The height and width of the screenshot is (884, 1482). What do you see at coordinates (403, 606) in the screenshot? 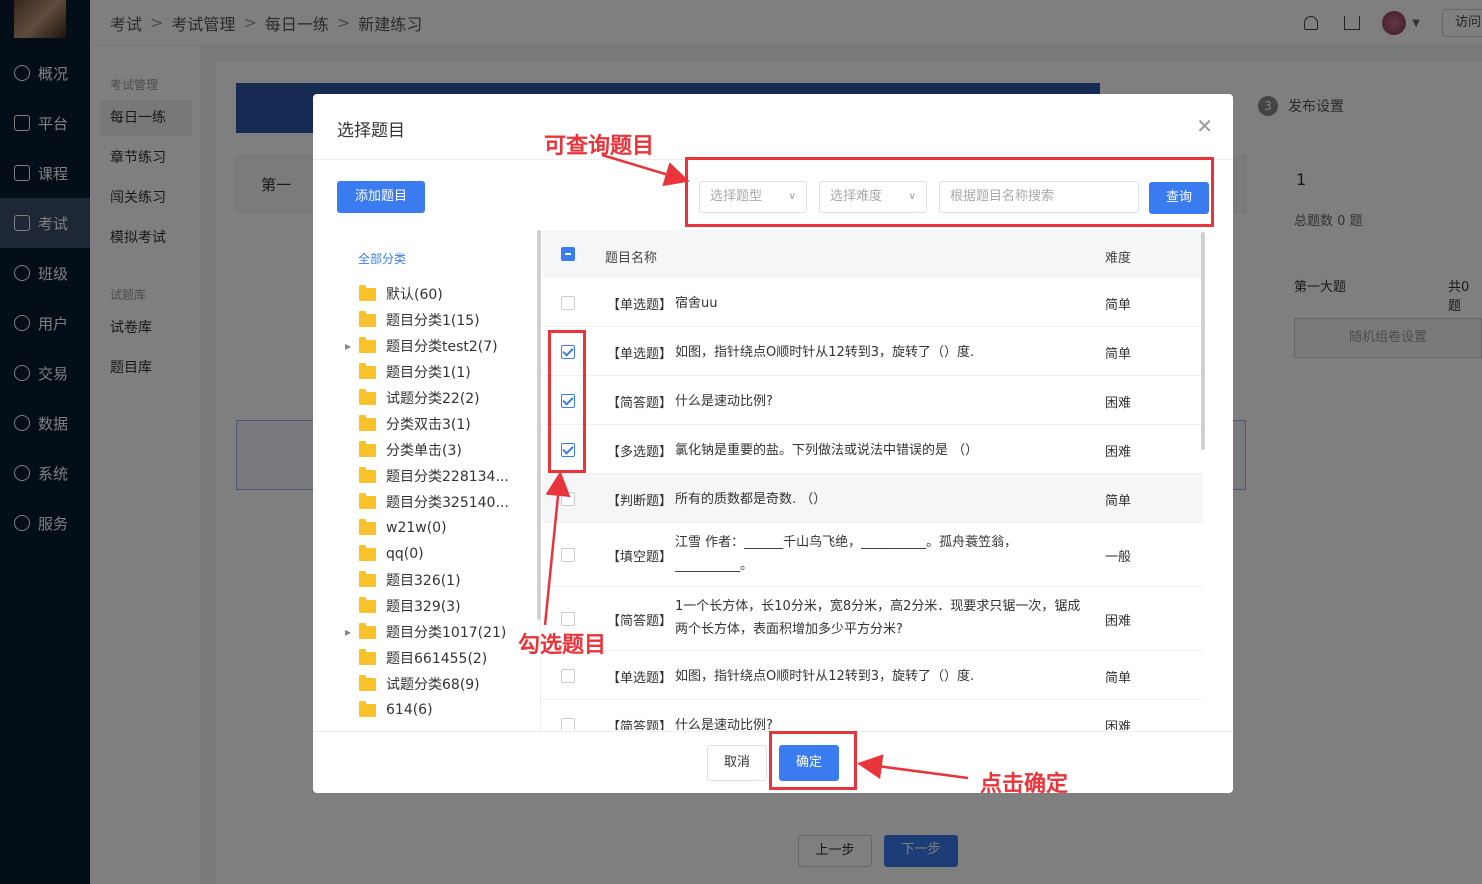
I see `tree-node: 题目329(3)` at bounding box center [403, 606].